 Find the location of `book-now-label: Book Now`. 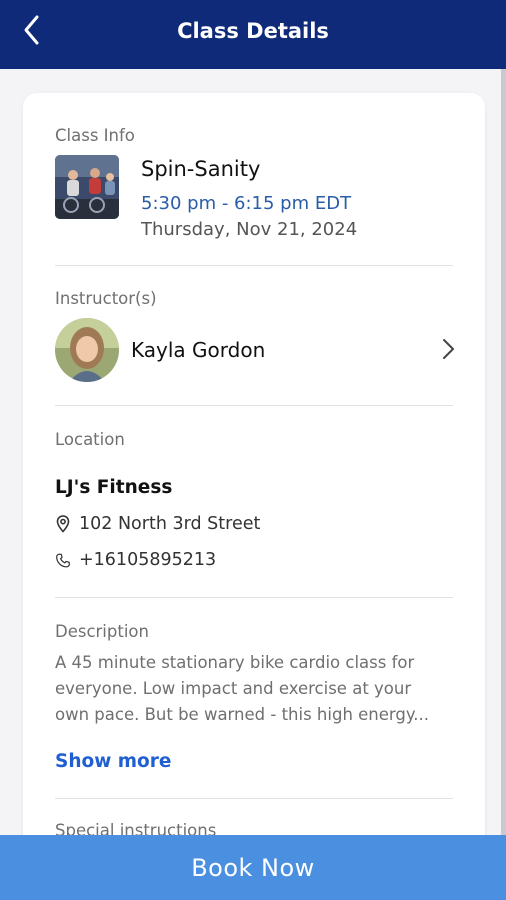

book-now-label: Book Now is located at coordinates (253, 867).